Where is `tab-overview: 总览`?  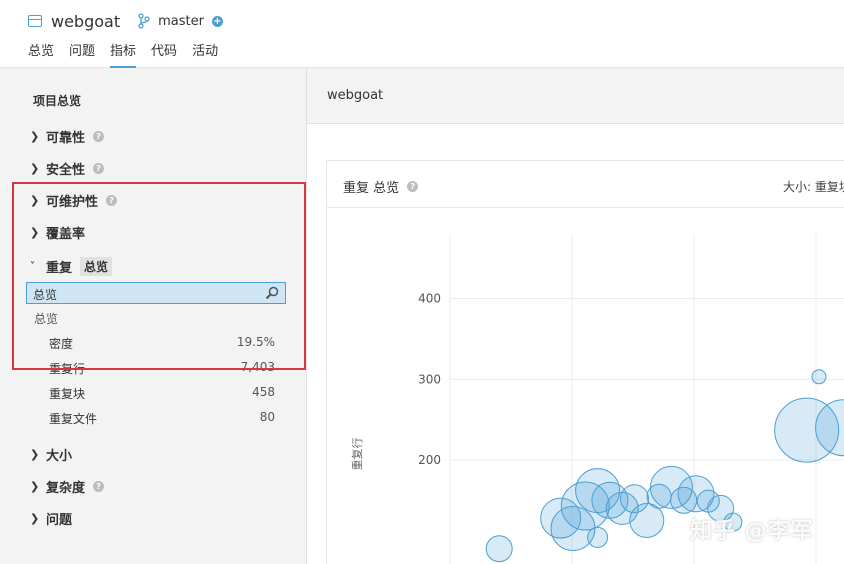
tab-overview: 总览 is located at coordinates (41, 55).